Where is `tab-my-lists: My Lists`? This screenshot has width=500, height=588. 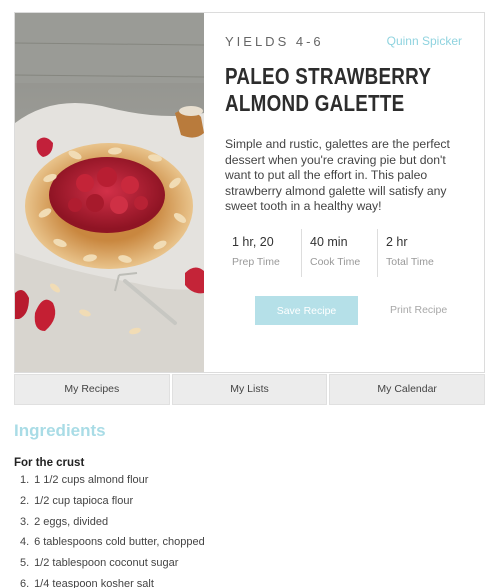
tab-my-lists: My Lists is located at coordinates (249, 389).